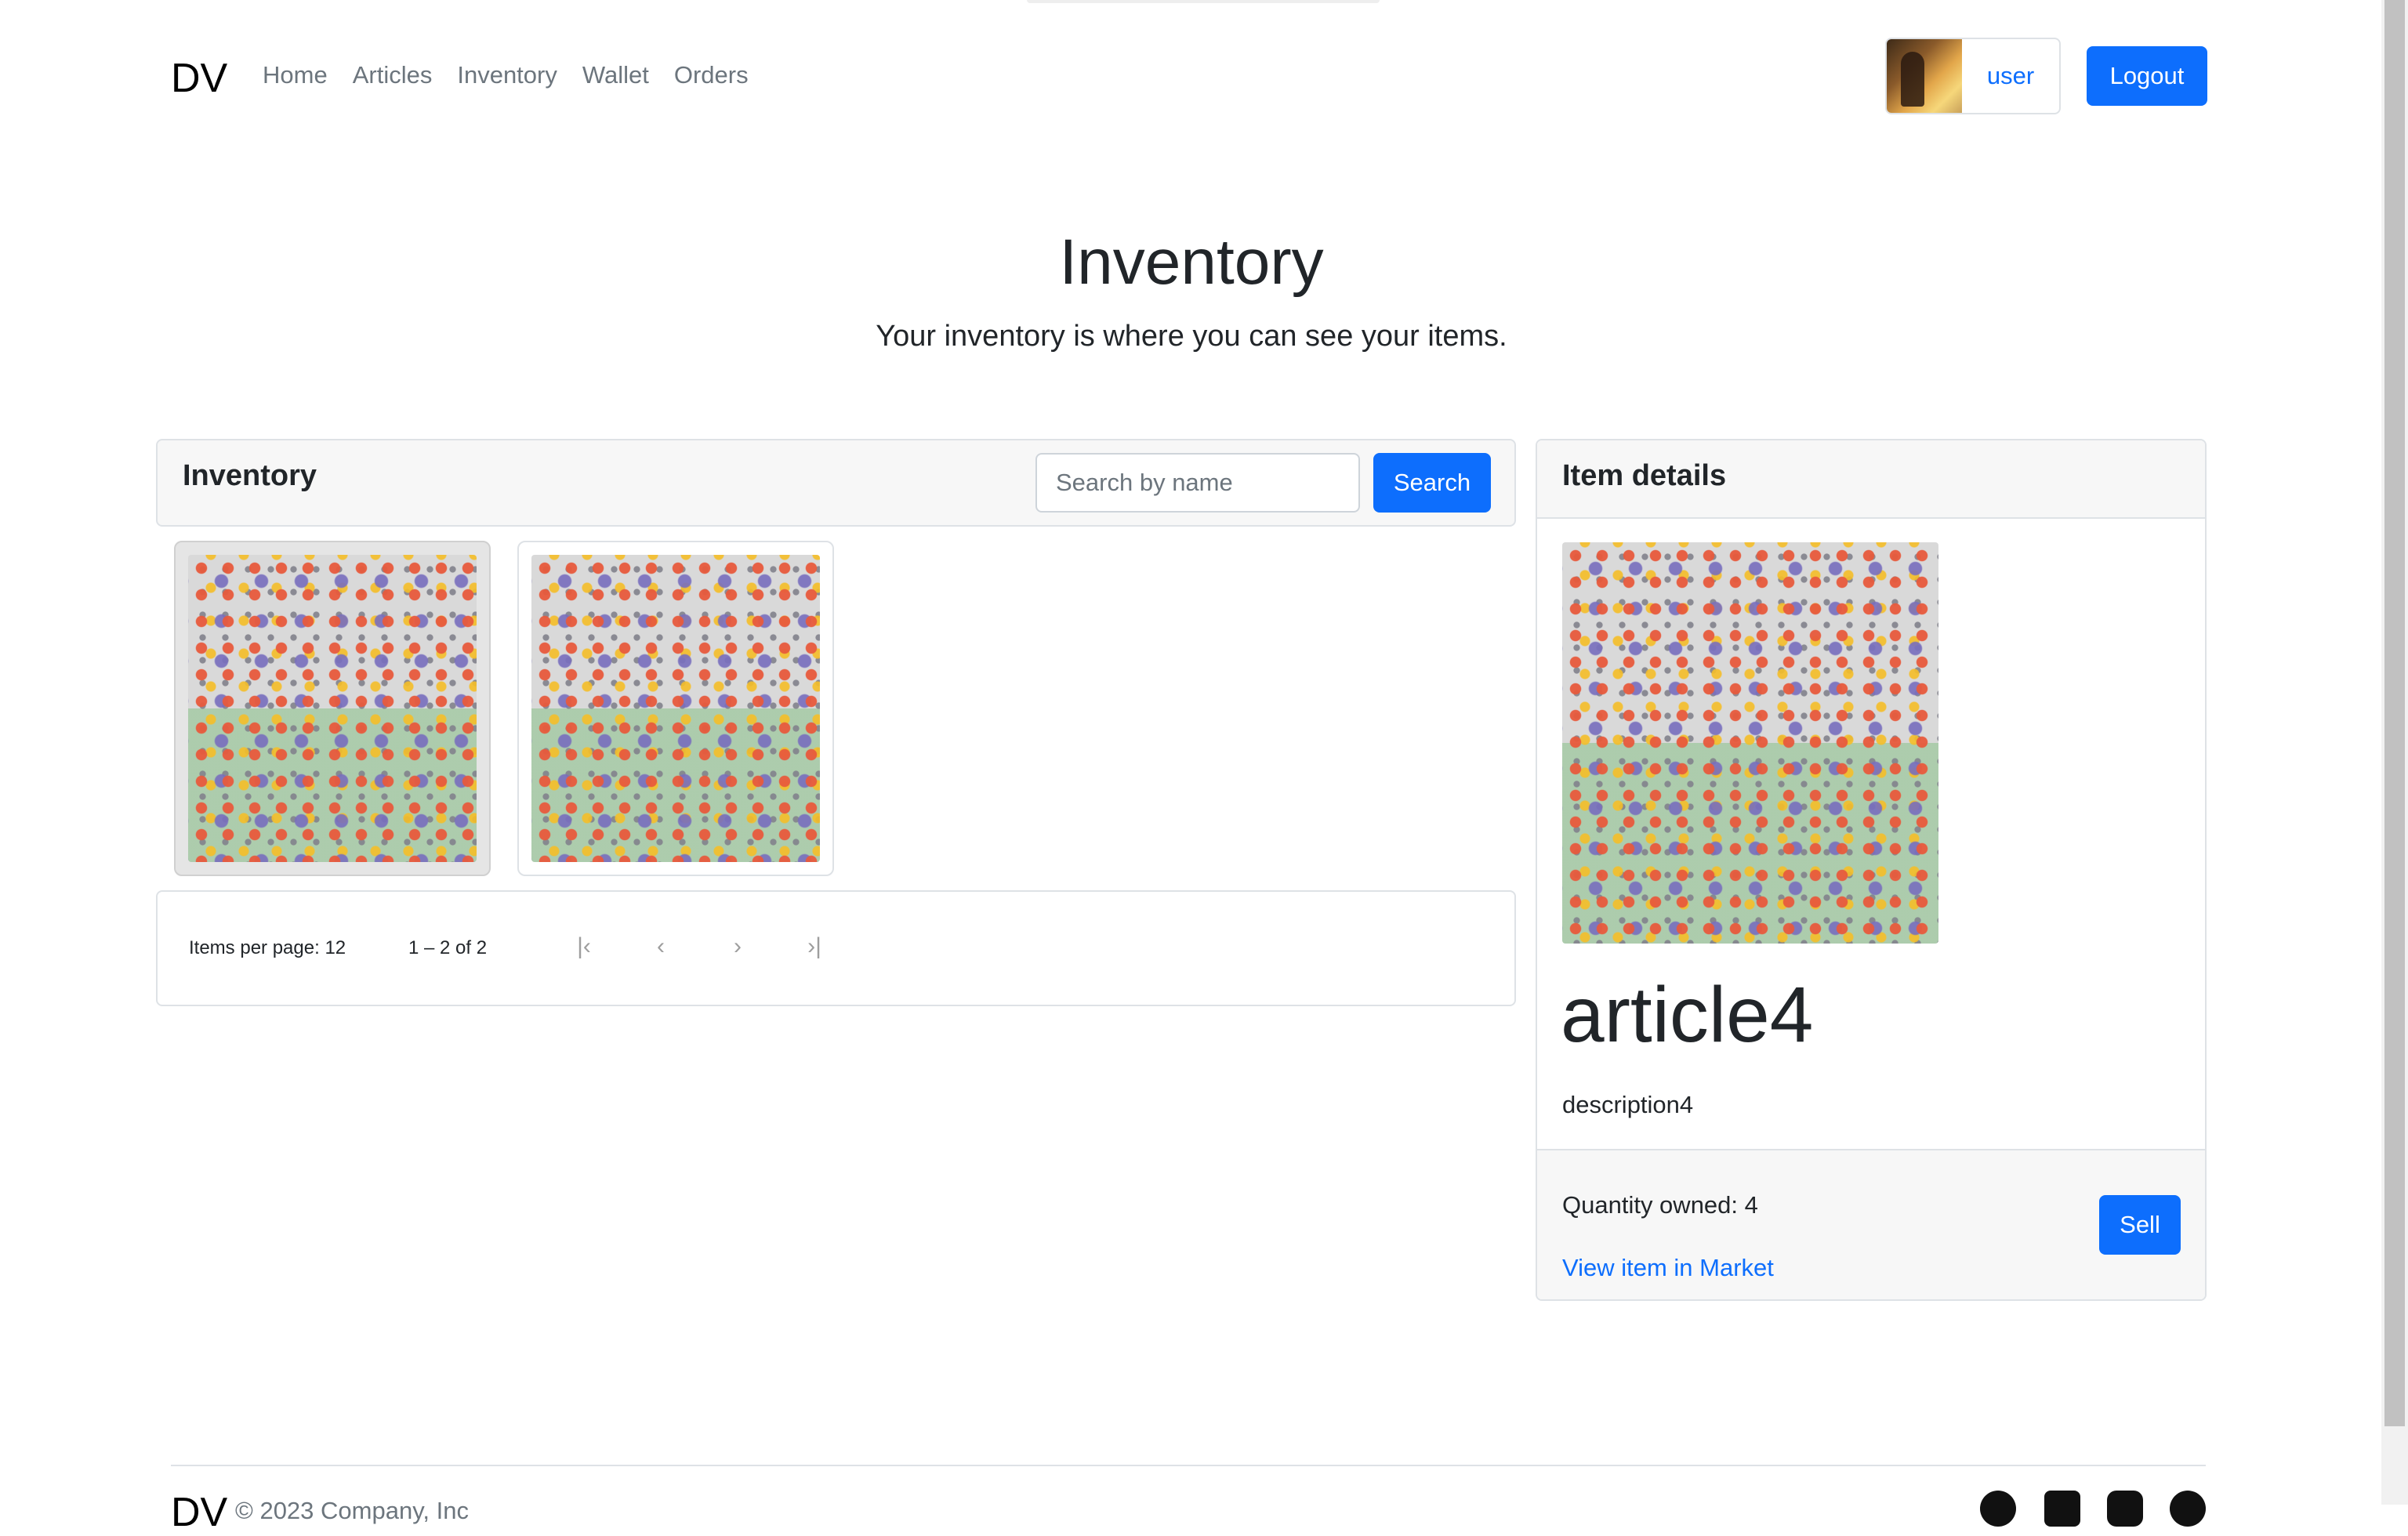 The height and width of the screenshot is (1536, 2408). I want to click on page-range-label: 1 – 2 of 2, so click(448, 947).